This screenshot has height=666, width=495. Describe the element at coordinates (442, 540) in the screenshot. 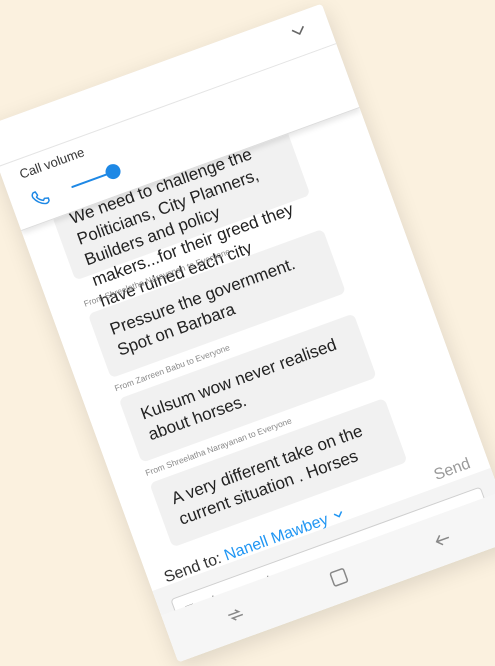

I see `back-icon` at that location.